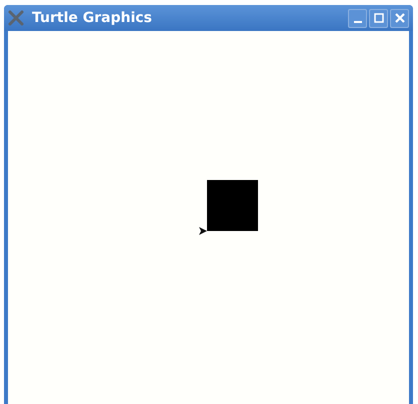 This screenshot has height=404, width=418. I want to click on maximize-button, so click(378, 18).